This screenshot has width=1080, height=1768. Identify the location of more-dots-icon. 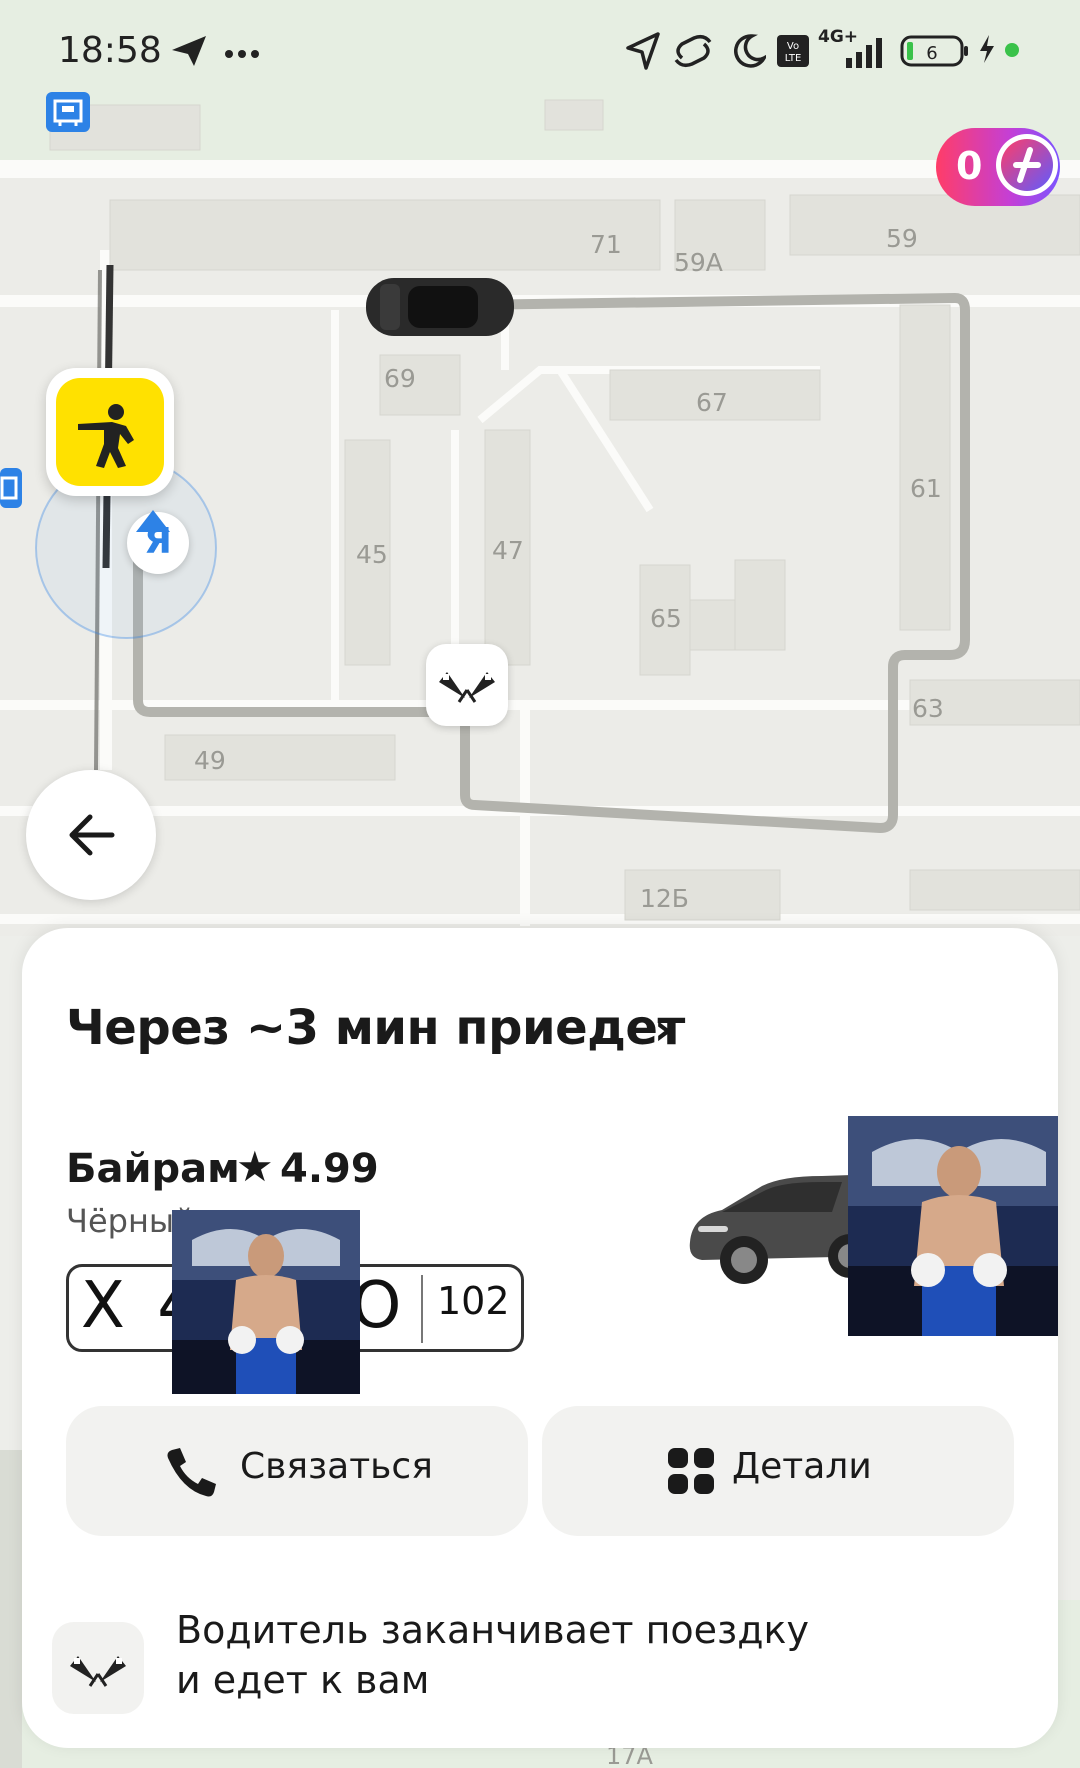
(242, 53).